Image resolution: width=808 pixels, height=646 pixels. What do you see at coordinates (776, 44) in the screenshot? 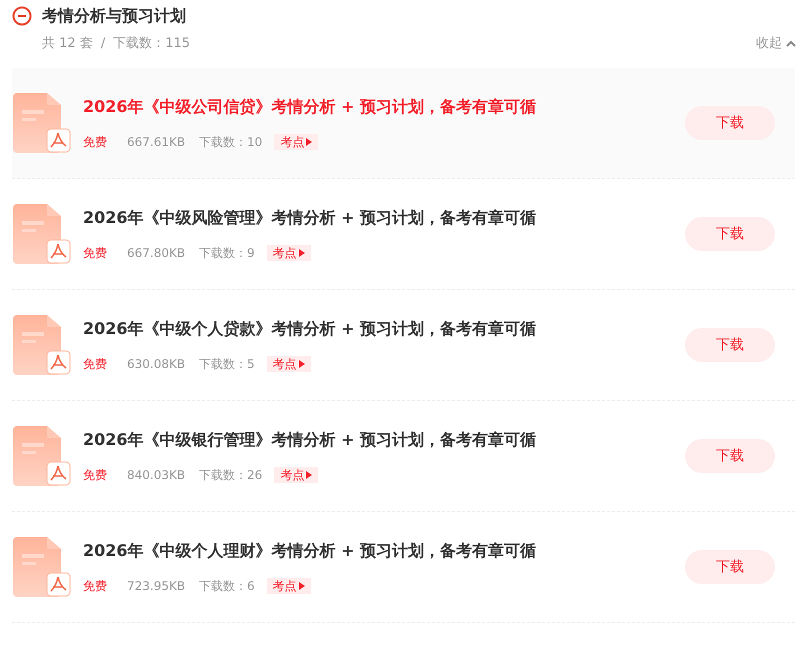
I see `collapse-link: 收起` at bounding box center [776, 44].